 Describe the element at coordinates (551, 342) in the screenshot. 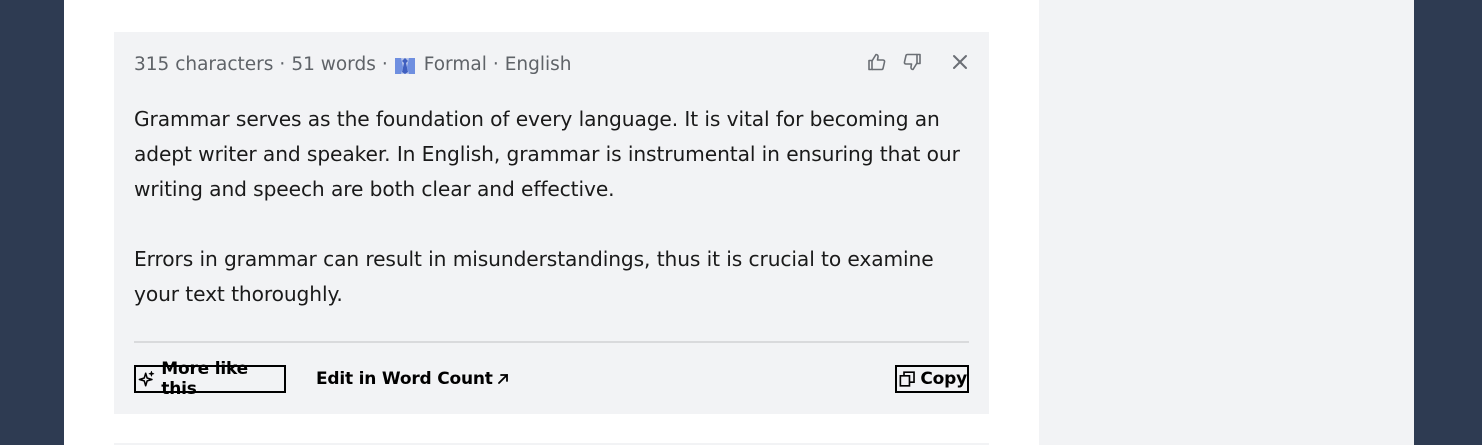

I see `divider` at that location.